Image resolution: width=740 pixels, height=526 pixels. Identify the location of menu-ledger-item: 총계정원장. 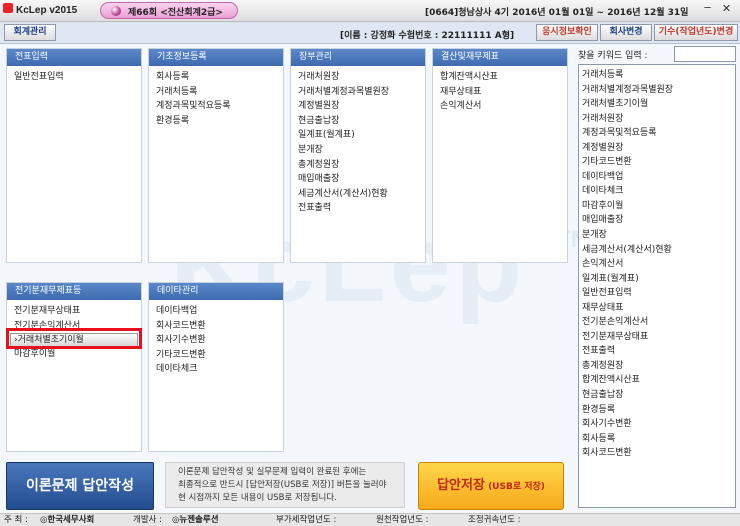
(361, 165).